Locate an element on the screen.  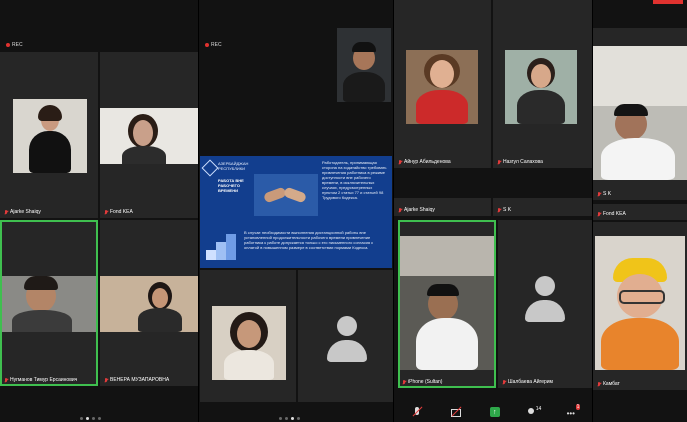
video-tile-speaker-thumbnail is located at coordinates (364, 65).